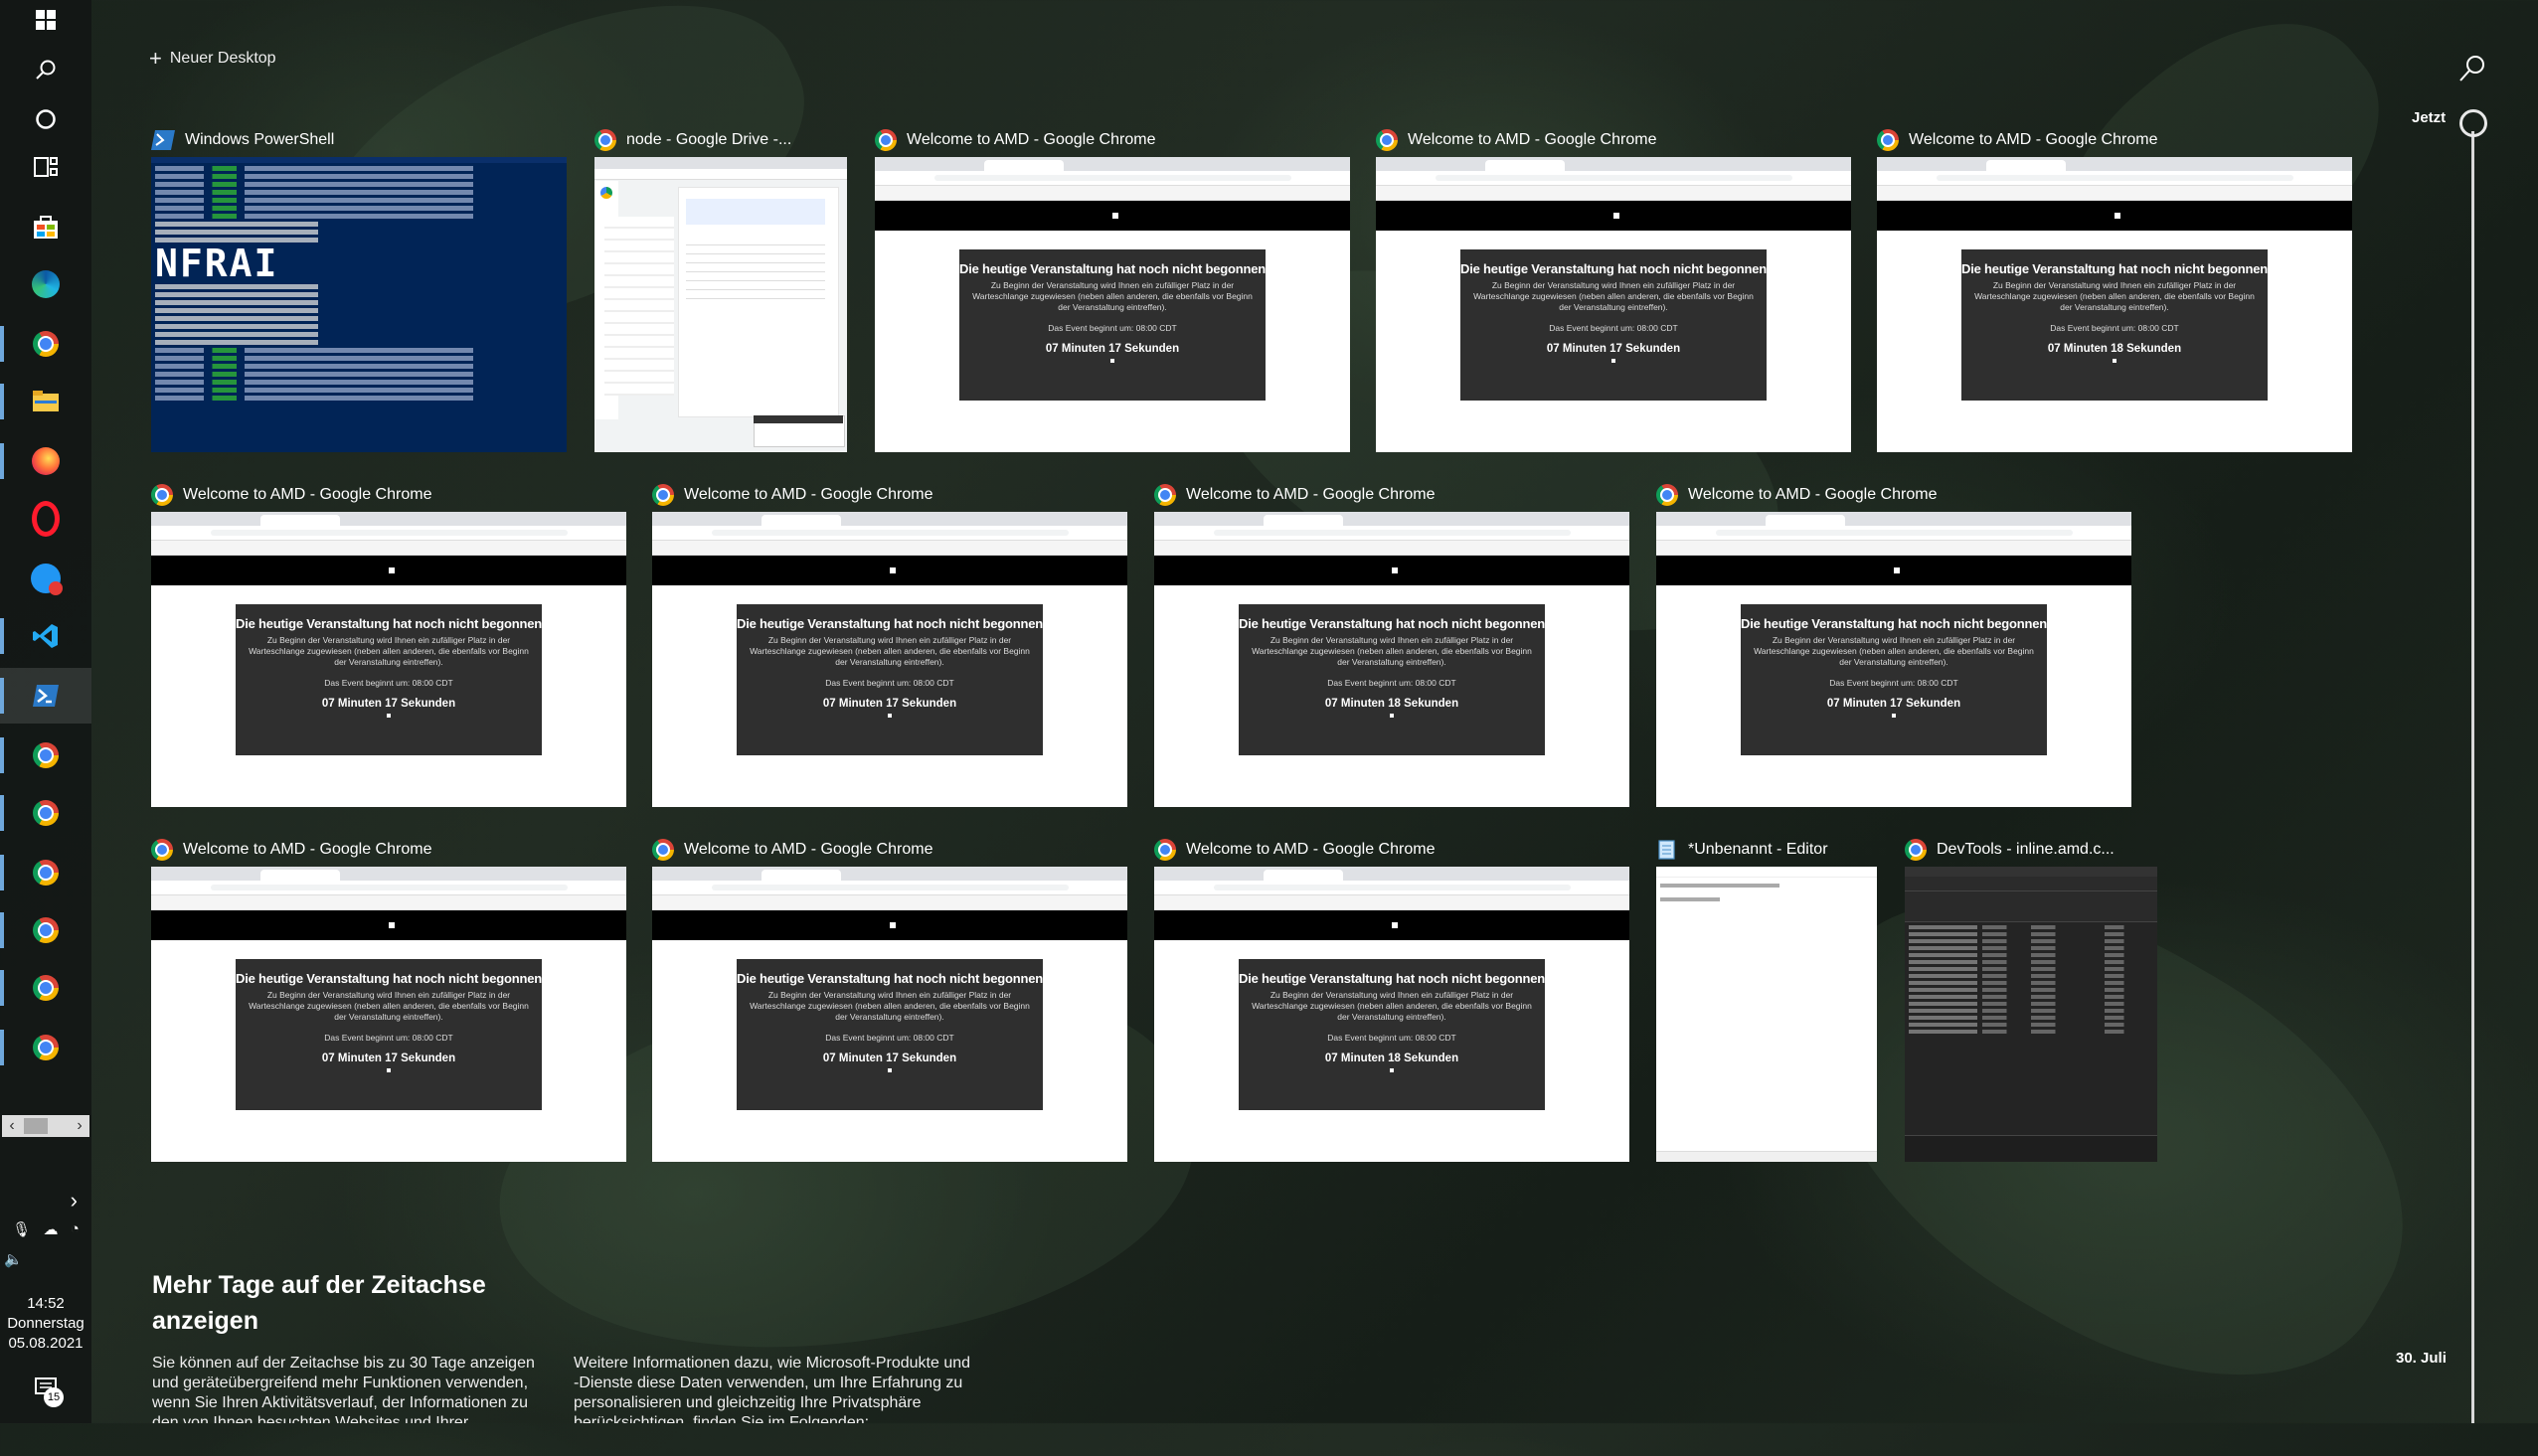 The height and width of the screenshot is (1456, 2538). I want to click on volume-button: 🔈, so click(46, 1259).